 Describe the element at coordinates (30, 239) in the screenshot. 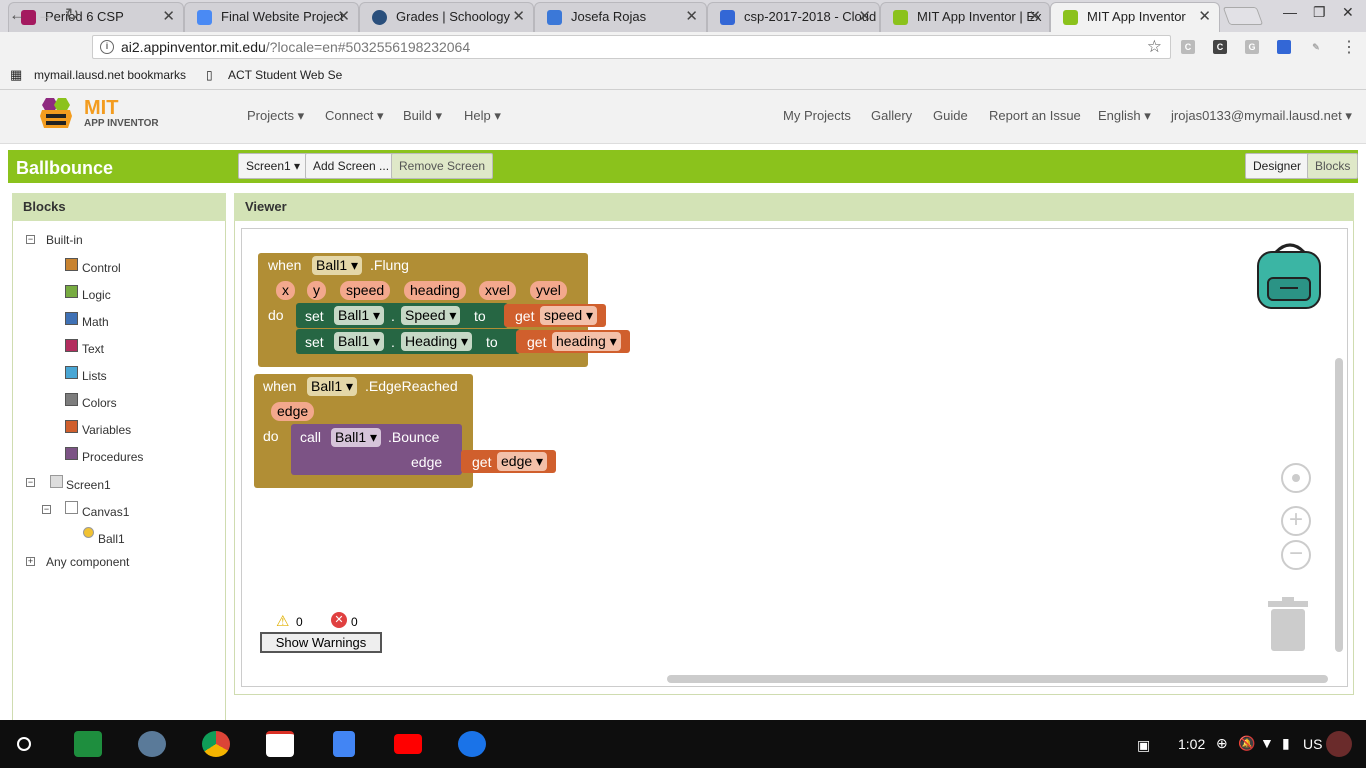

I see `collapse-builtin-icon: −` at that location.